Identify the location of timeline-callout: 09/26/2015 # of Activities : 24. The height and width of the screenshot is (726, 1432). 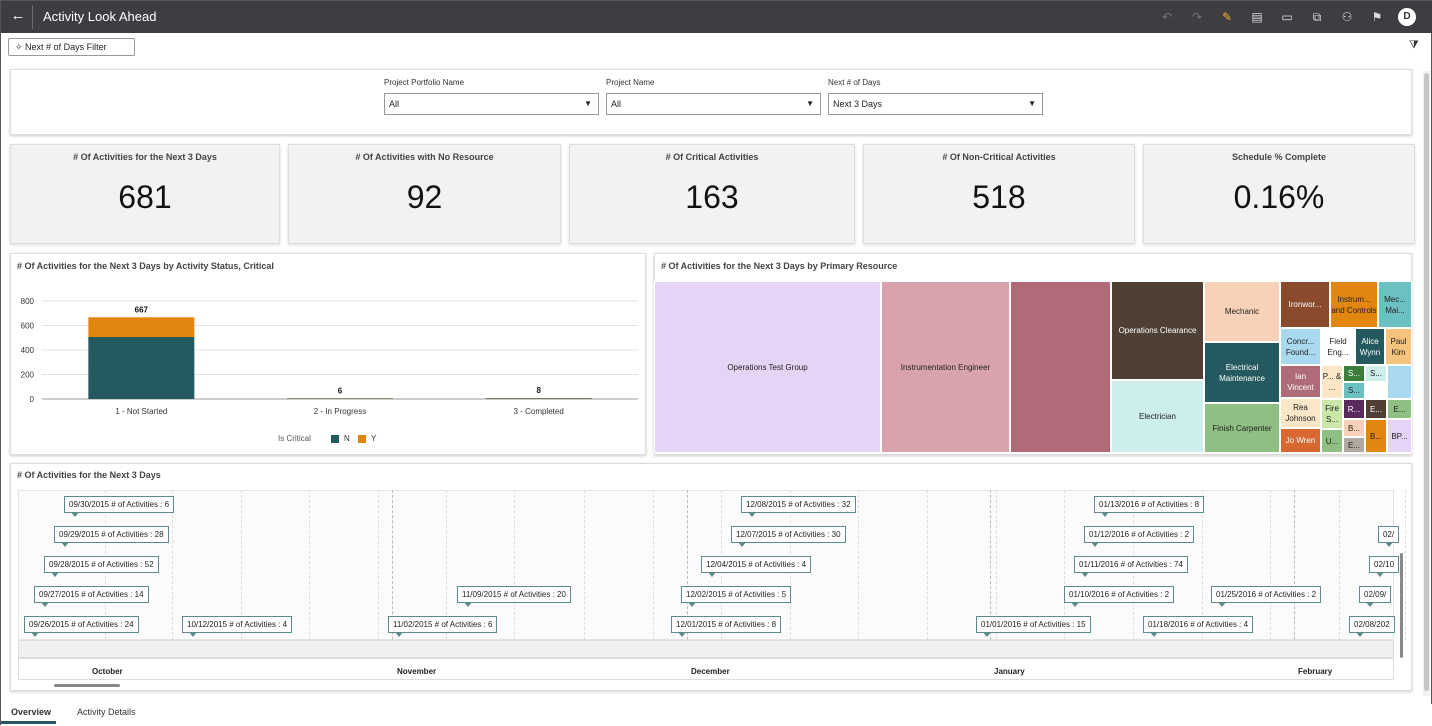
(81, 624).